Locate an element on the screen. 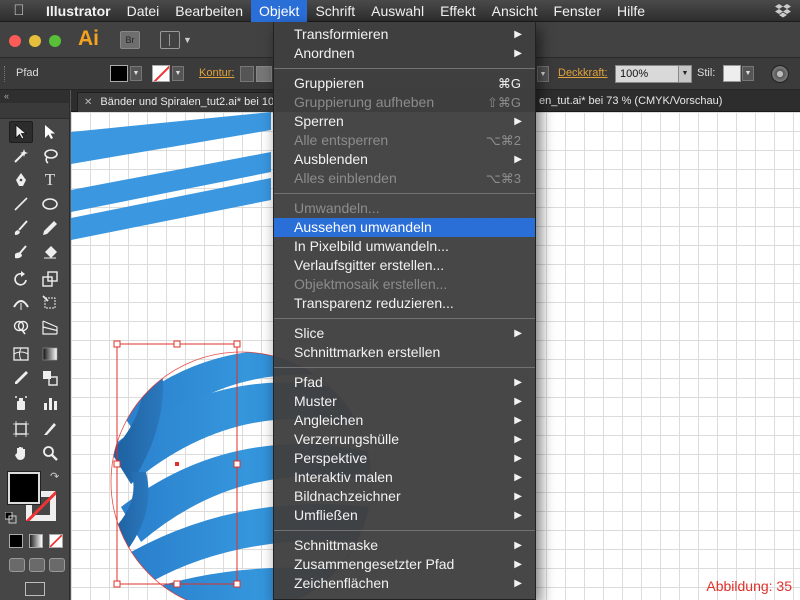  color-mode-button is located at coordinates (16, 541).